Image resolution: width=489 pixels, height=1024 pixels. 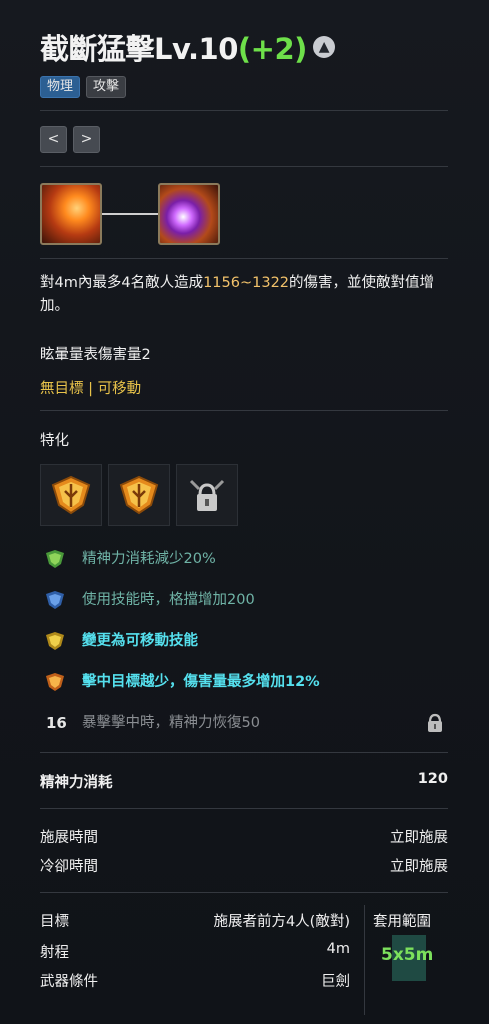 I want to click on next-button: >, so click(x=86, y=139).